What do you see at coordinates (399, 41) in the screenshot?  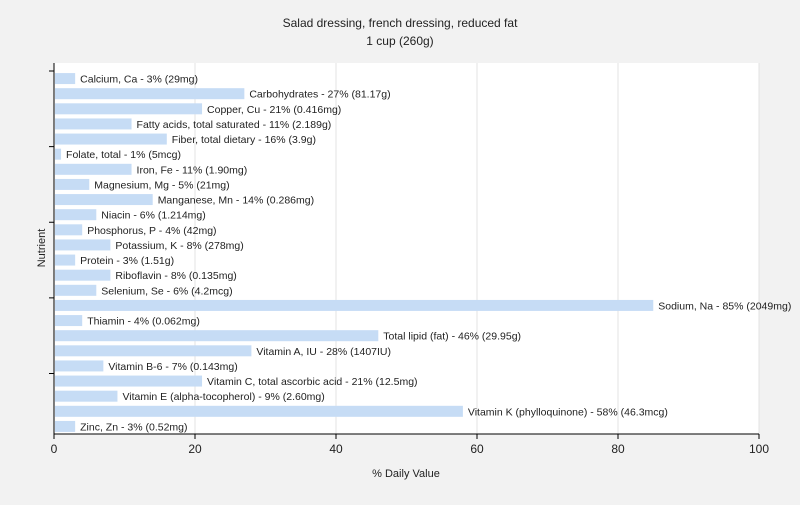 I see `chart-subtitle: 1 cup (260g)` at bounding box center [399, 41].